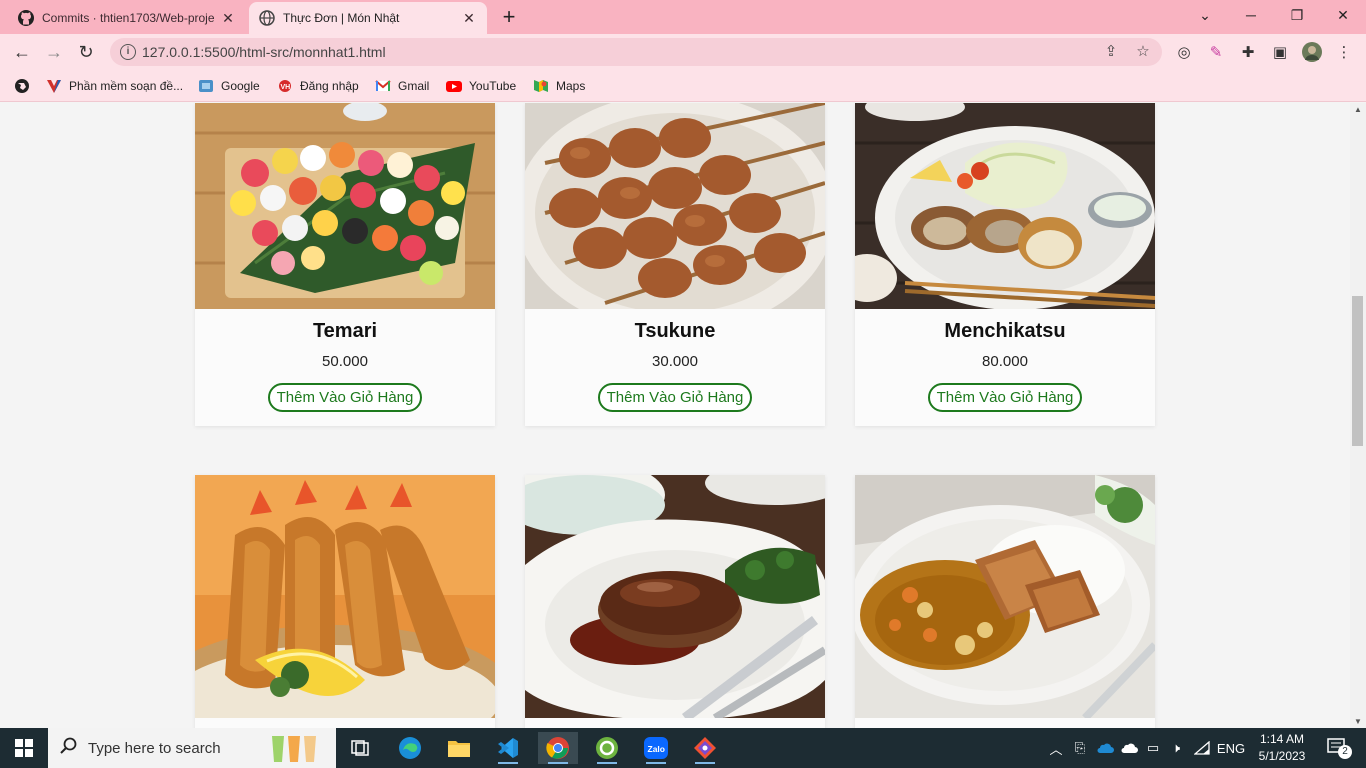  What do you see at coordinates (294, 749) in the screenshot?
I see `search-highlight-drinks-icon` at bounding box center [294, 749].